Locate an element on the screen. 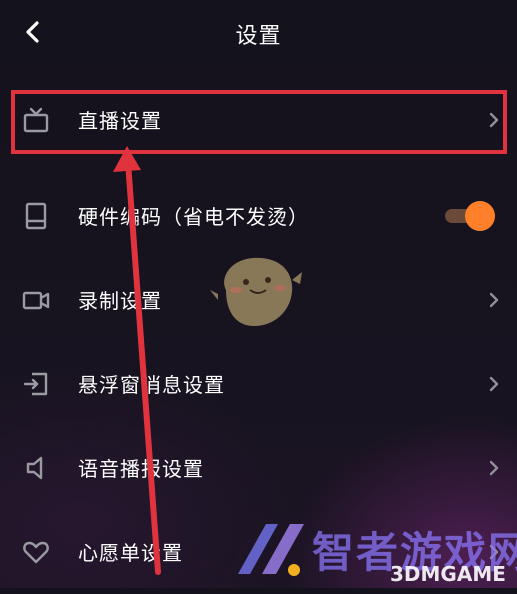 The width and height of the screenshot is (517, 594). annotation-highlight-box is located at coordinates (259, 122).